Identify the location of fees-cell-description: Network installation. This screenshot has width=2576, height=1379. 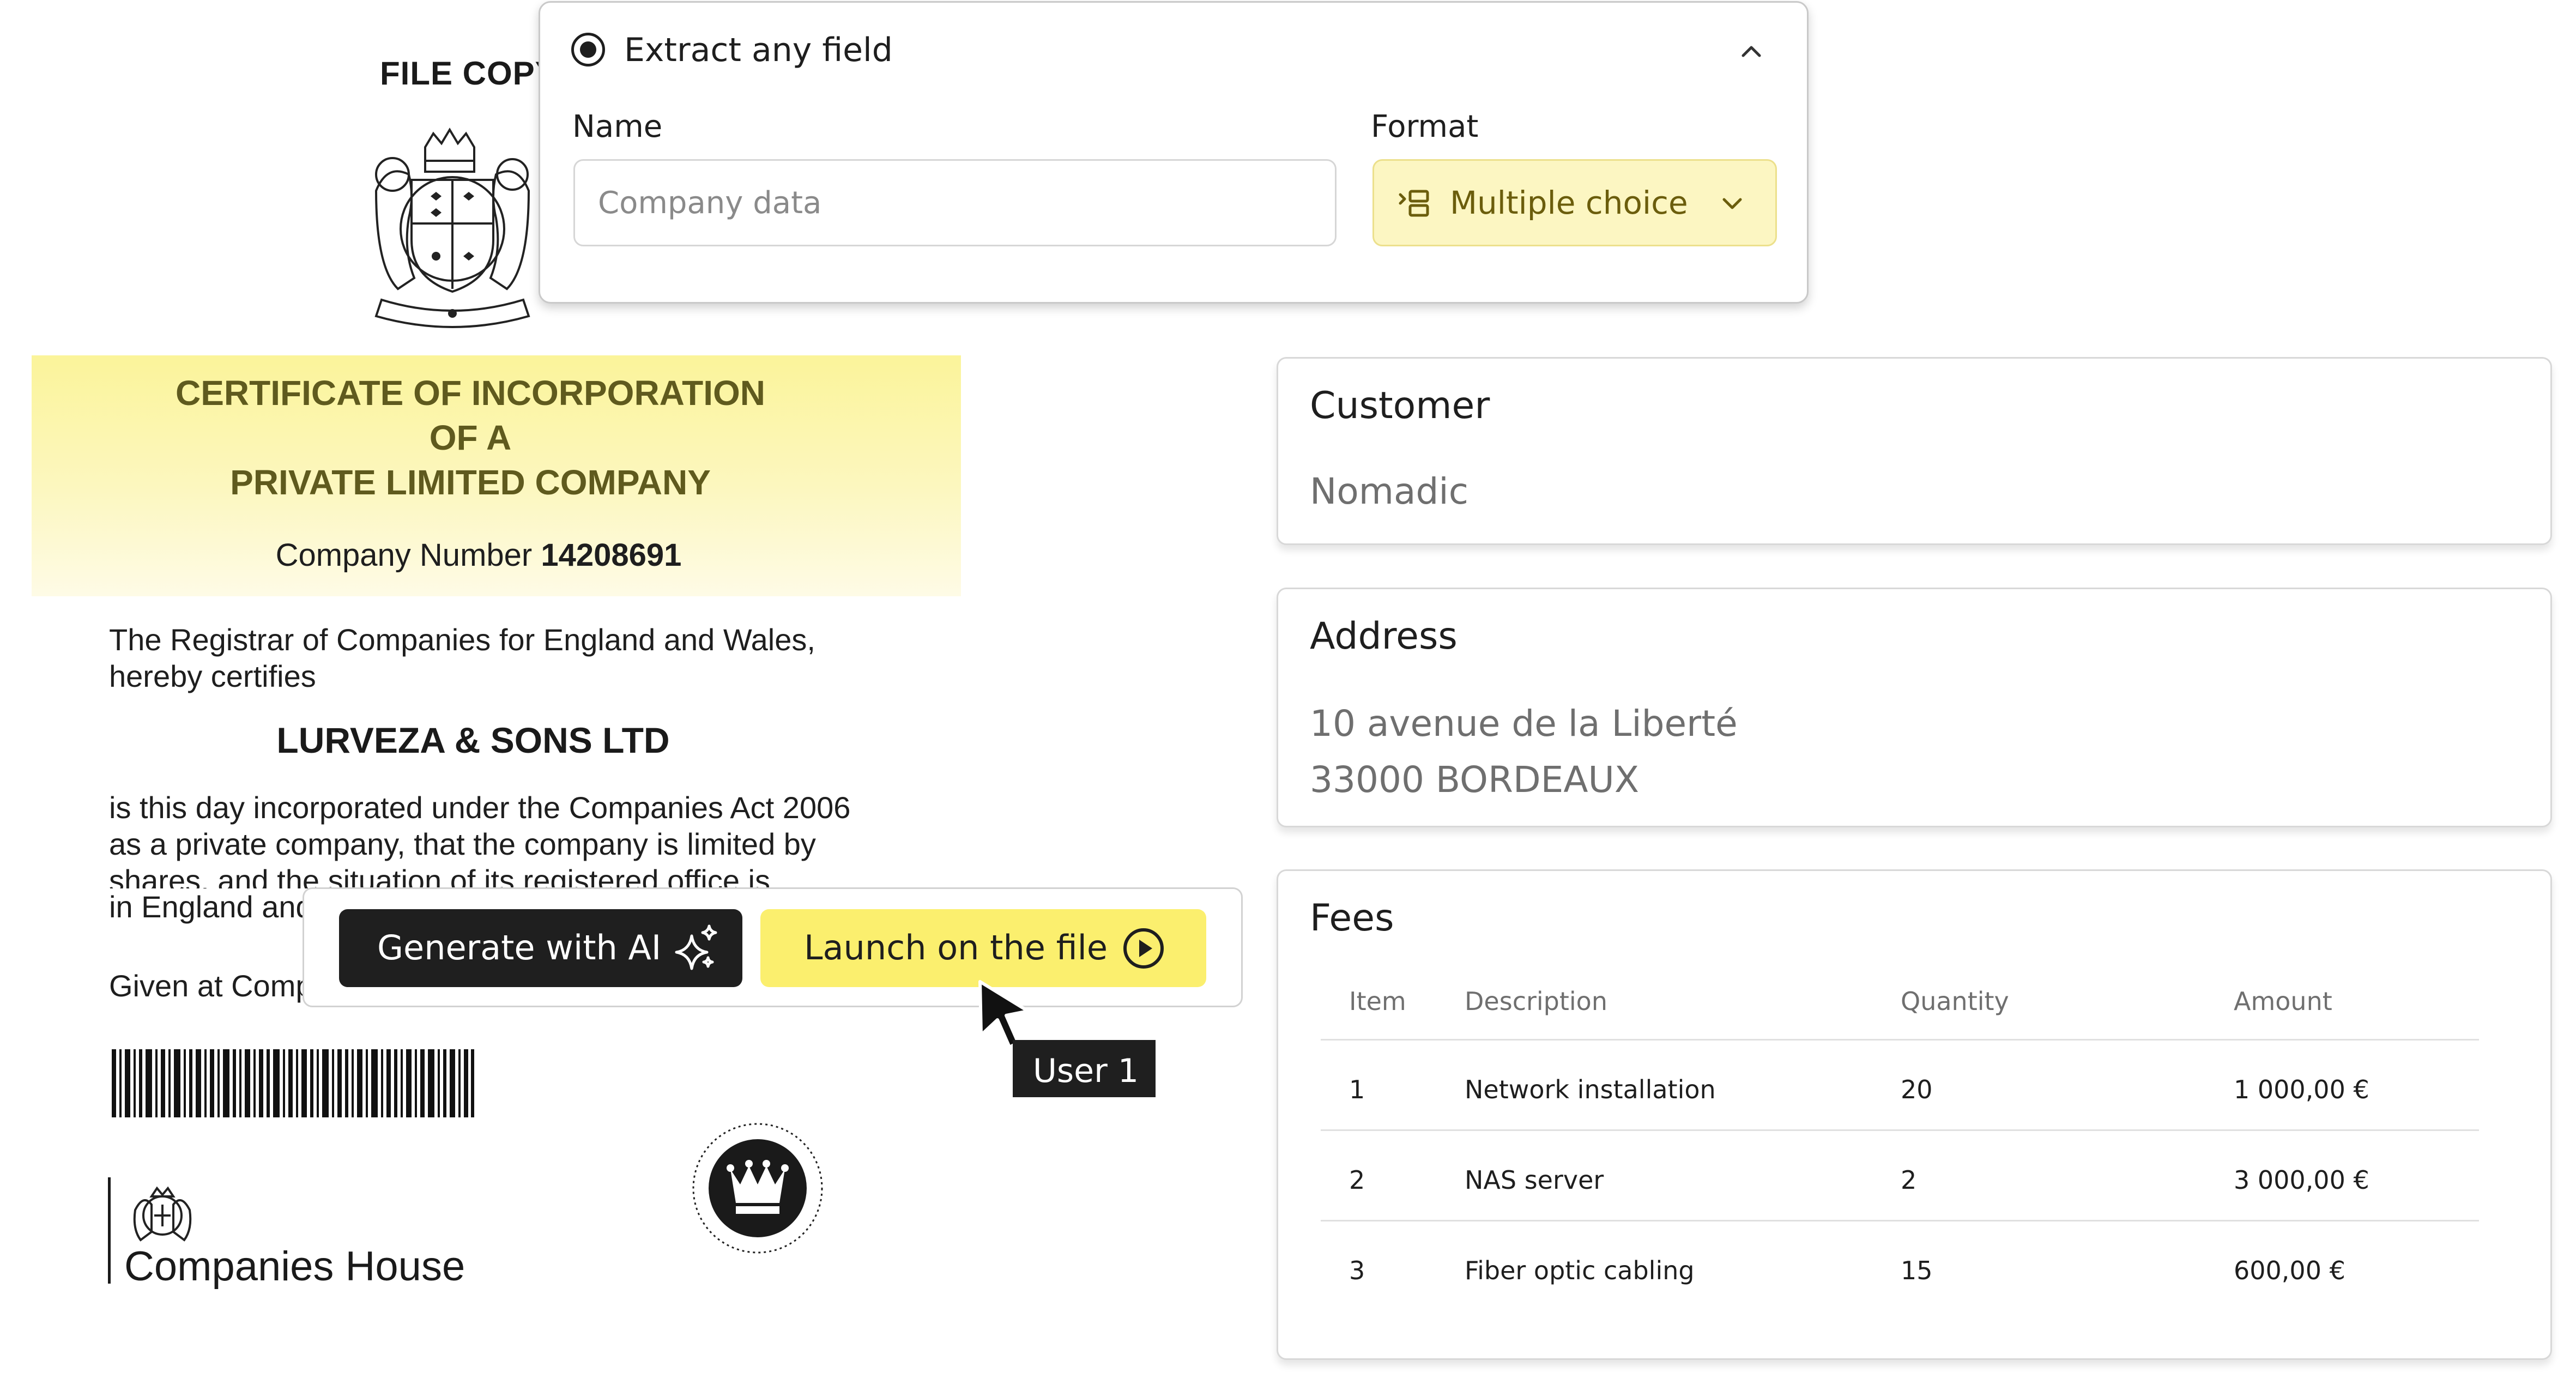
(1590, 1089).